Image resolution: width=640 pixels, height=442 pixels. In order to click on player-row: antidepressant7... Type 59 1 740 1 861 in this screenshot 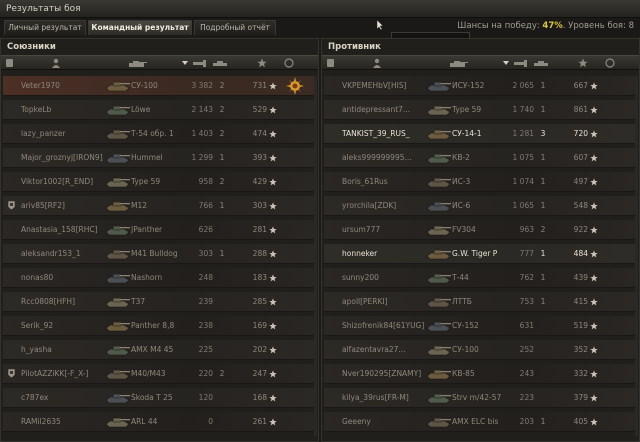, I will do `click(480, 110)`.